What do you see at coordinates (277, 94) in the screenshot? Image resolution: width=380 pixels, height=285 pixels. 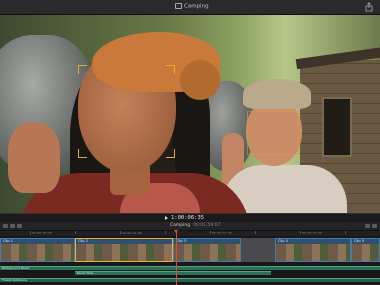 I see `boy-cap` at bounding box center [277, 94].